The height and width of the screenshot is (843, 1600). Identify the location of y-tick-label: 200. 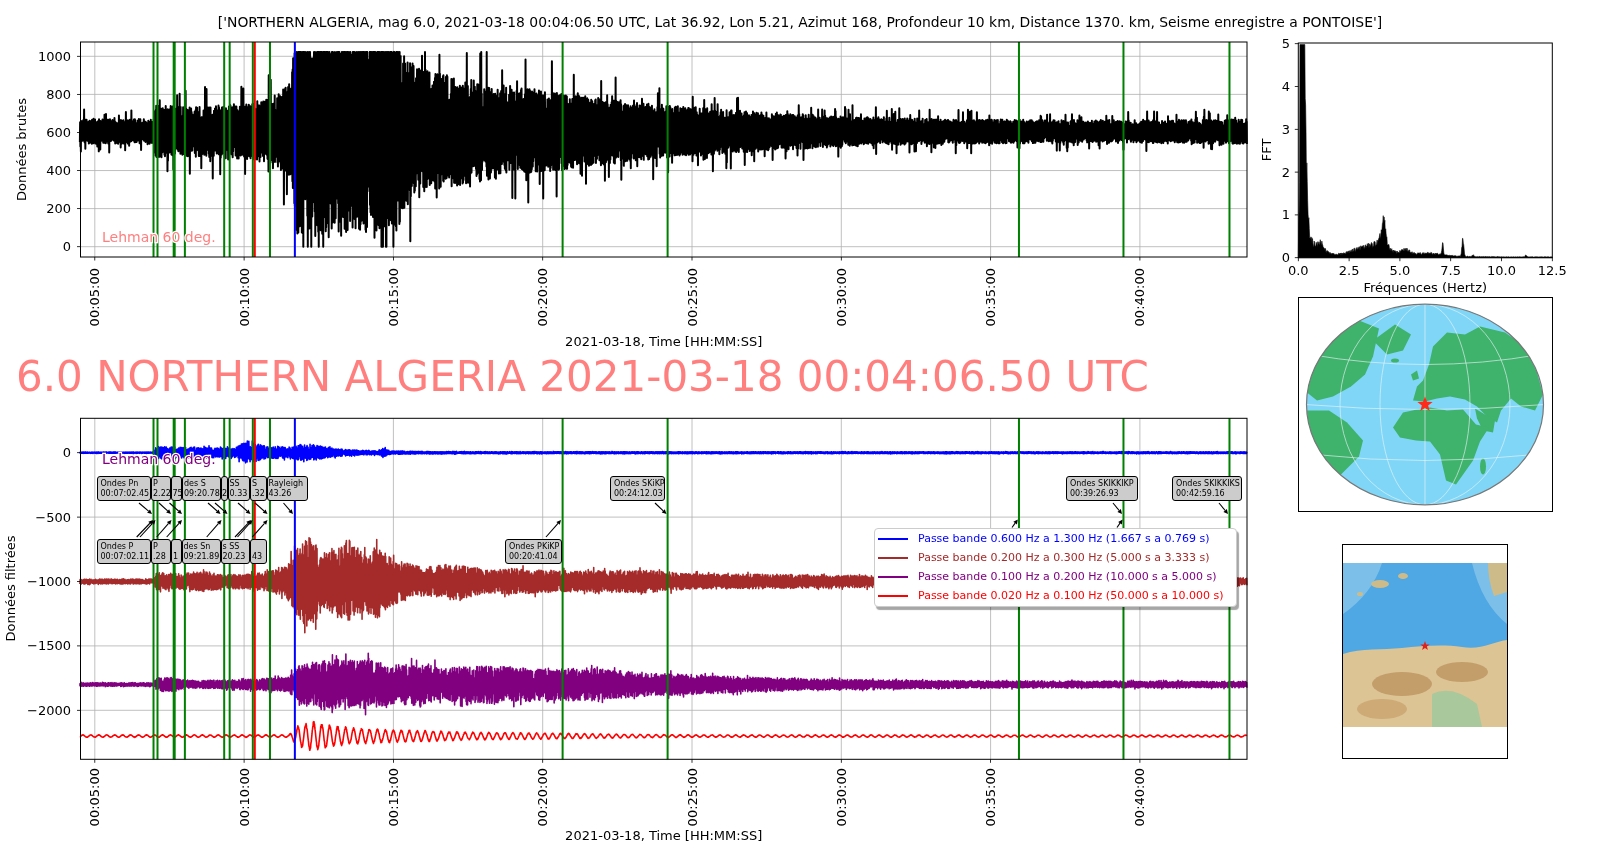
(58, 209).